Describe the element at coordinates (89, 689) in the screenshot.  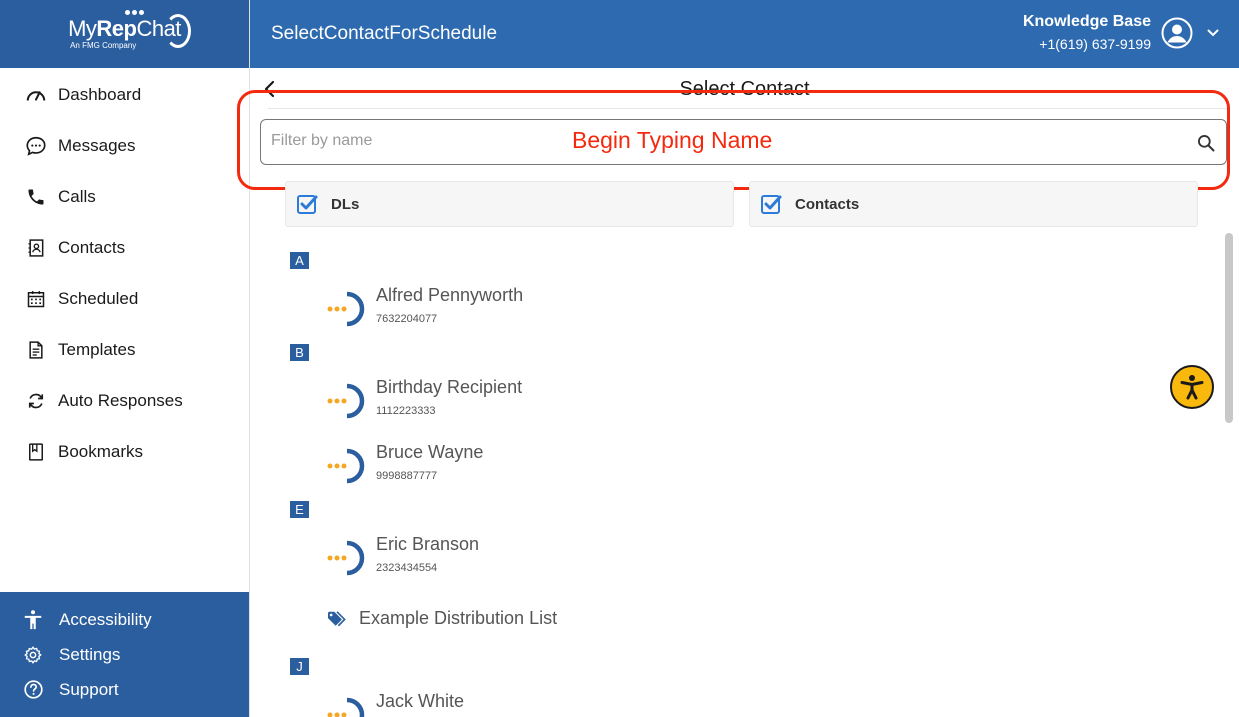
I see `sidebar-item-label: Support` at that location.